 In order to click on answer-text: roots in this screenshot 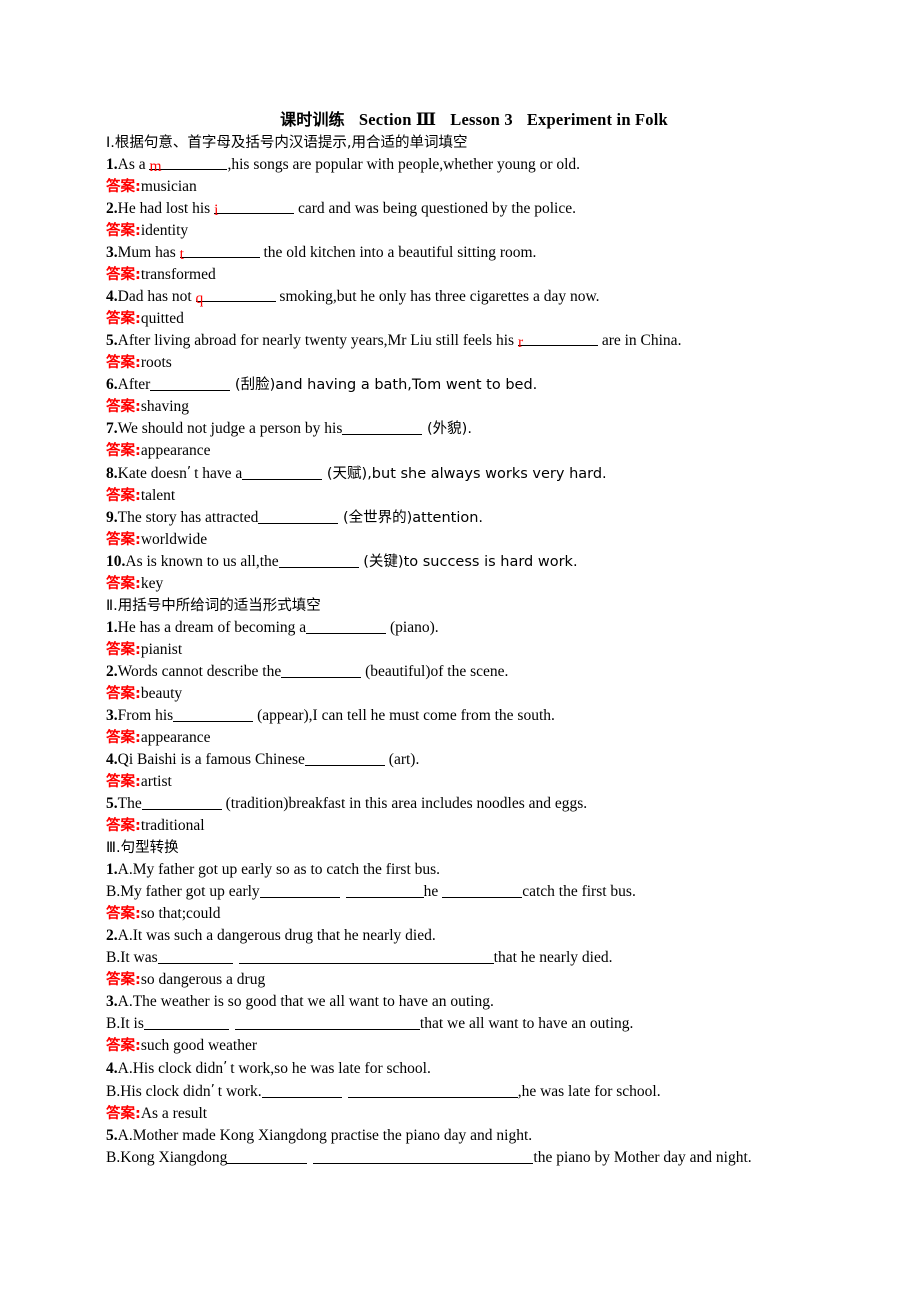, I will do `click(156, 362)`.